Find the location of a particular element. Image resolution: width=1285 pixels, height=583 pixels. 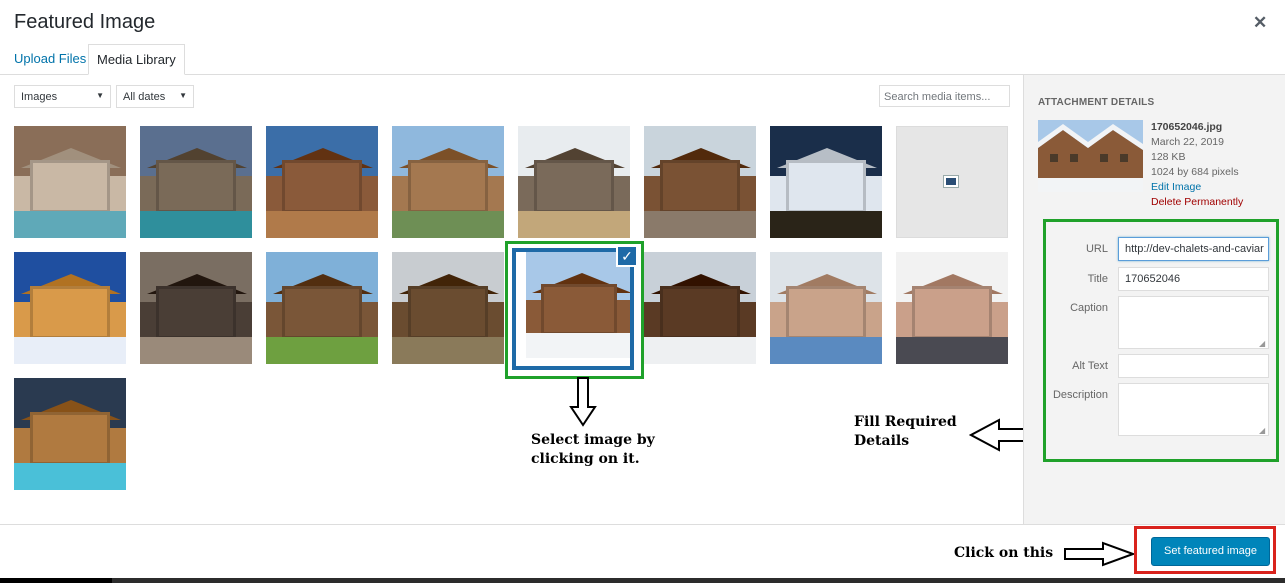

media-thumbnail-chalet-pool-night is located at coordinates (70, 434).